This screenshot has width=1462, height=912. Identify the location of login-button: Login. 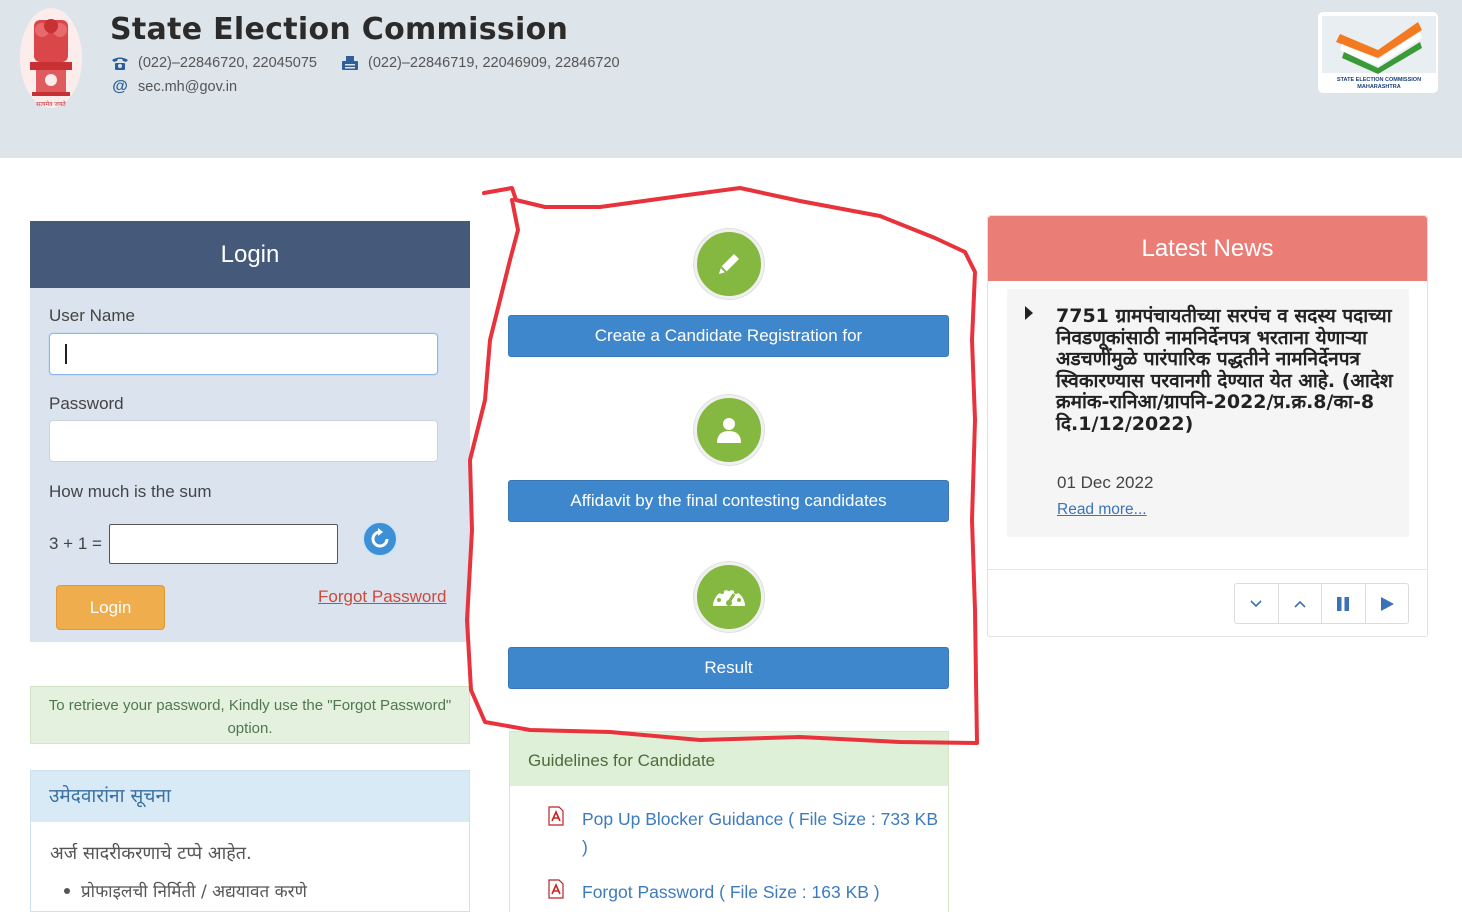
(110, 607).